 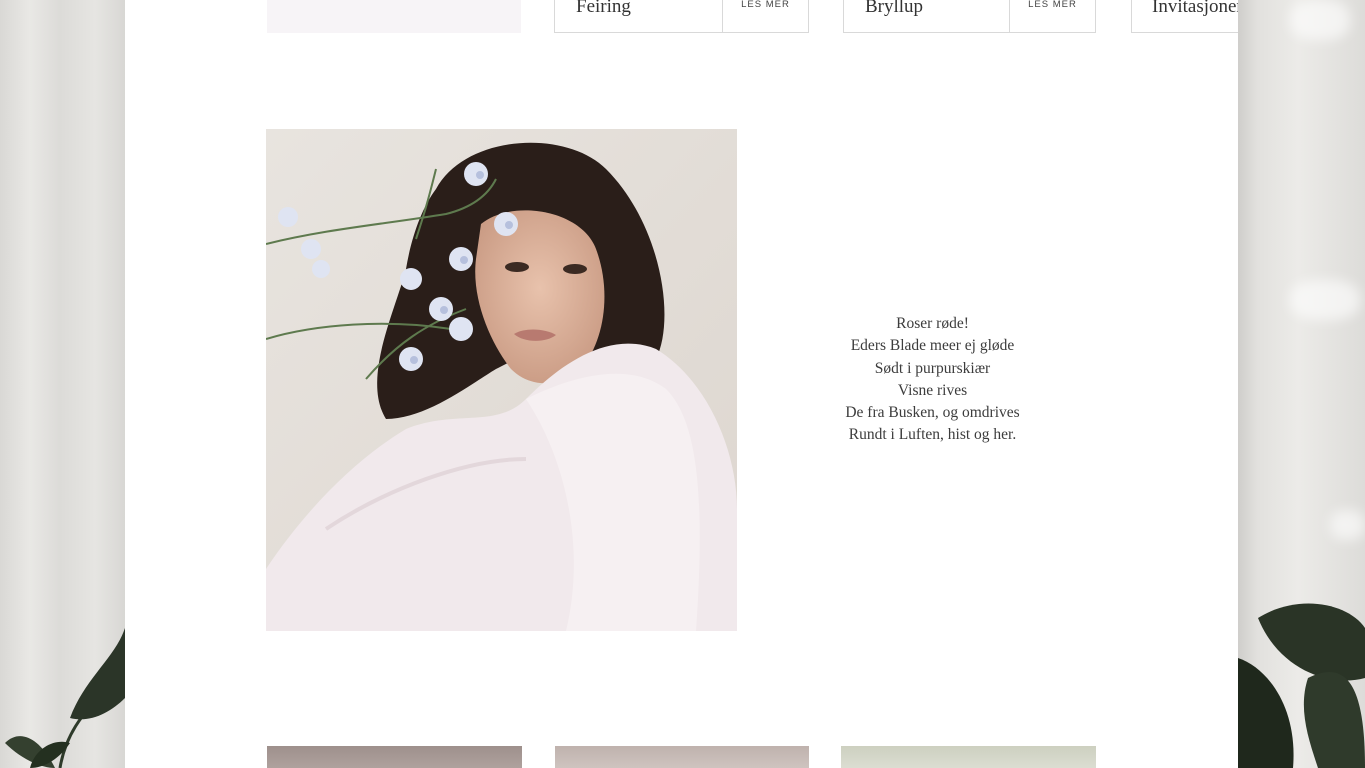 I want to click on category-thumbnail, so click(x=394, y=16).